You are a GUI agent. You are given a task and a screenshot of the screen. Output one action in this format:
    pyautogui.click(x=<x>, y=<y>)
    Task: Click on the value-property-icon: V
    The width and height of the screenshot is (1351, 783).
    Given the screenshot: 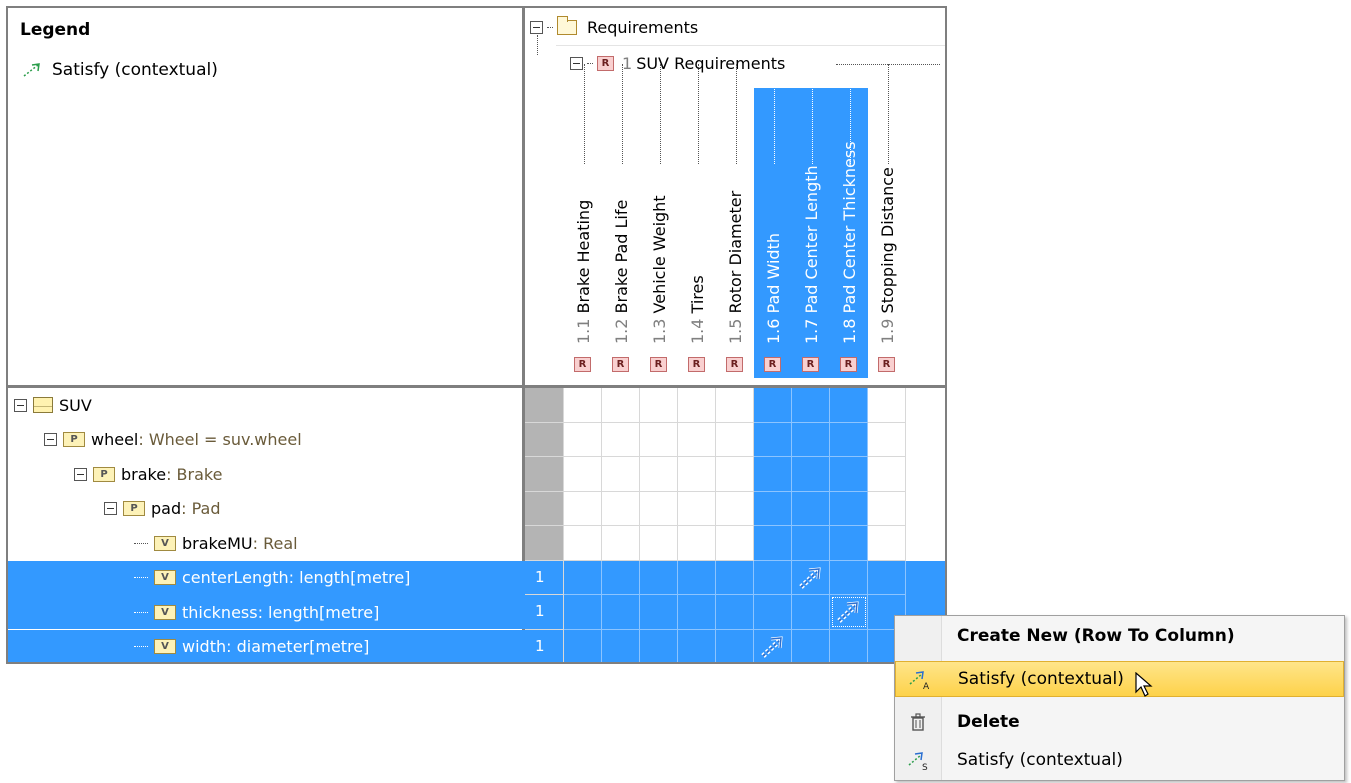 What is the action you would take?
    pyautogui.click(x=165, y=543)
    